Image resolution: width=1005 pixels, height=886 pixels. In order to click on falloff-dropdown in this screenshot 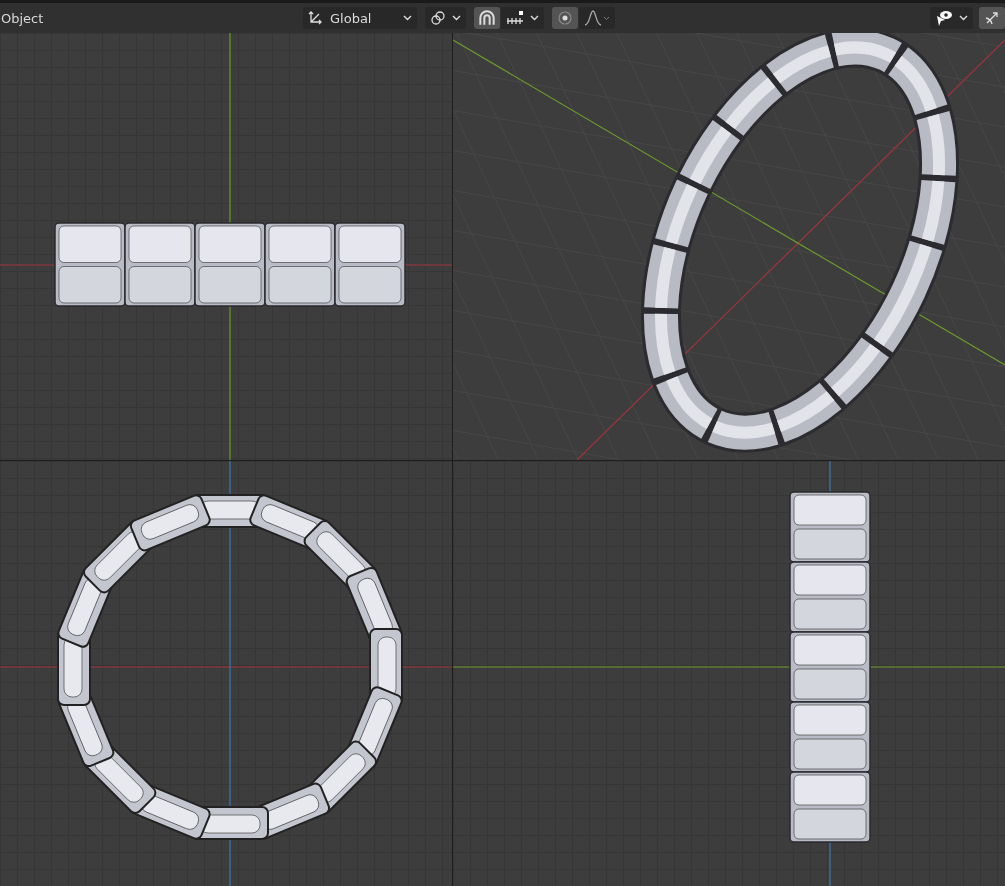, I will do `click(597, 18)`.